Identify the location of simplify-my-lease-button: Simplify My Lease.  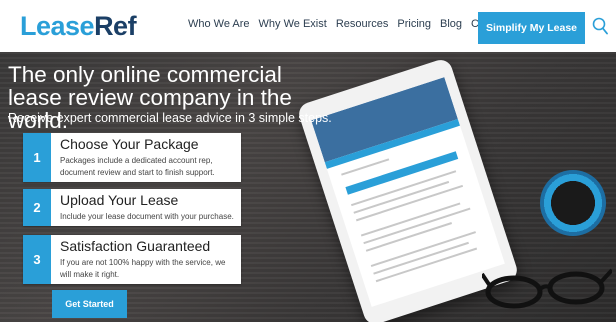
(531, 28).